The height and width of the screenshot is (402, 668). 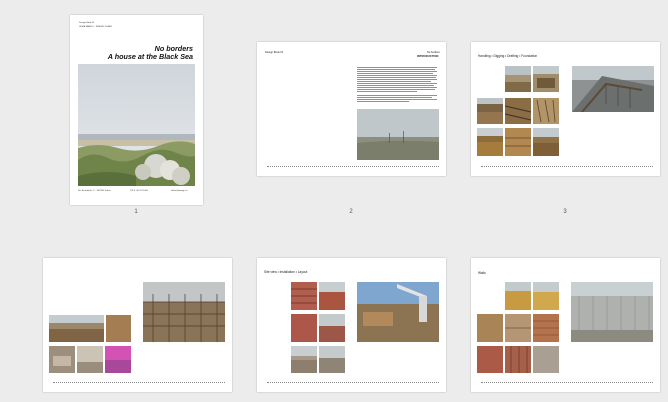 What do you see at coordinates (353, 383) in the screenshot?
I see `page5-footer` at bounding box center [353, 383].